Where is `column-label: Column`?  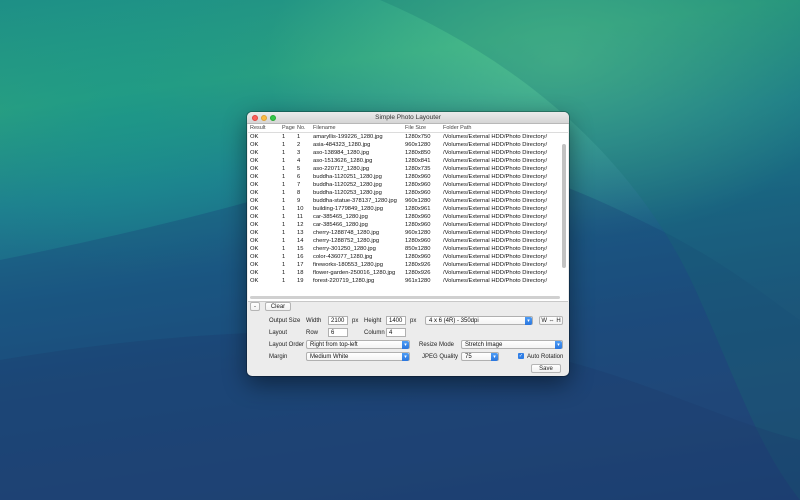 column-label: Column is located at coordinates (374, 333).